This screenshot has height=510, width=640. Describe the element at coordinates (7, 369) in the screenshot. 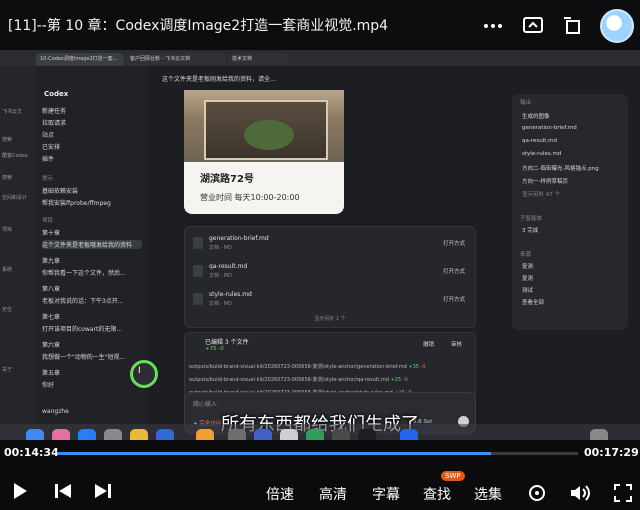

I see `app-strip-item: 关于` at that location.